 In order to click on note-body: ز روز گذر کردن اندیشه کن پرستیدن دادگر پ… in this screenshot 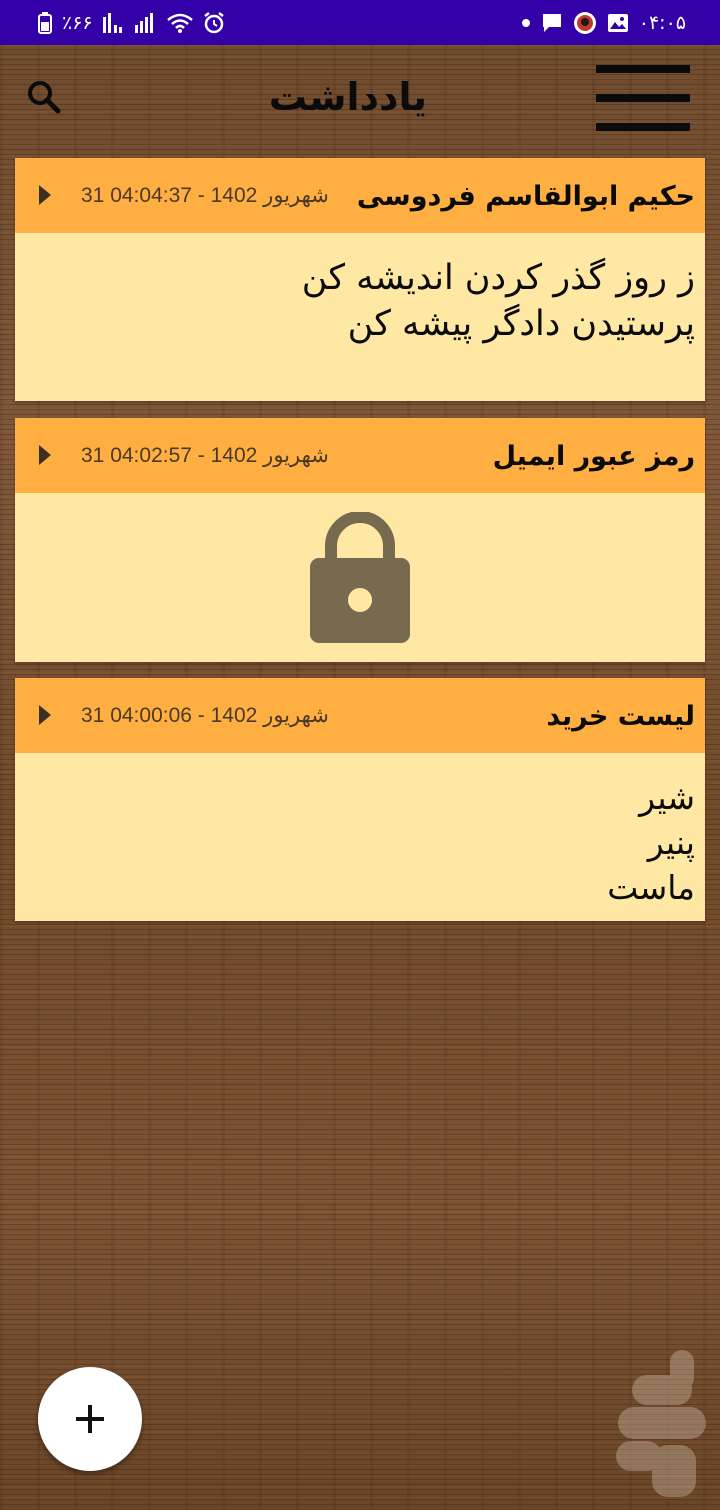, I will do `click(360, 290)`.